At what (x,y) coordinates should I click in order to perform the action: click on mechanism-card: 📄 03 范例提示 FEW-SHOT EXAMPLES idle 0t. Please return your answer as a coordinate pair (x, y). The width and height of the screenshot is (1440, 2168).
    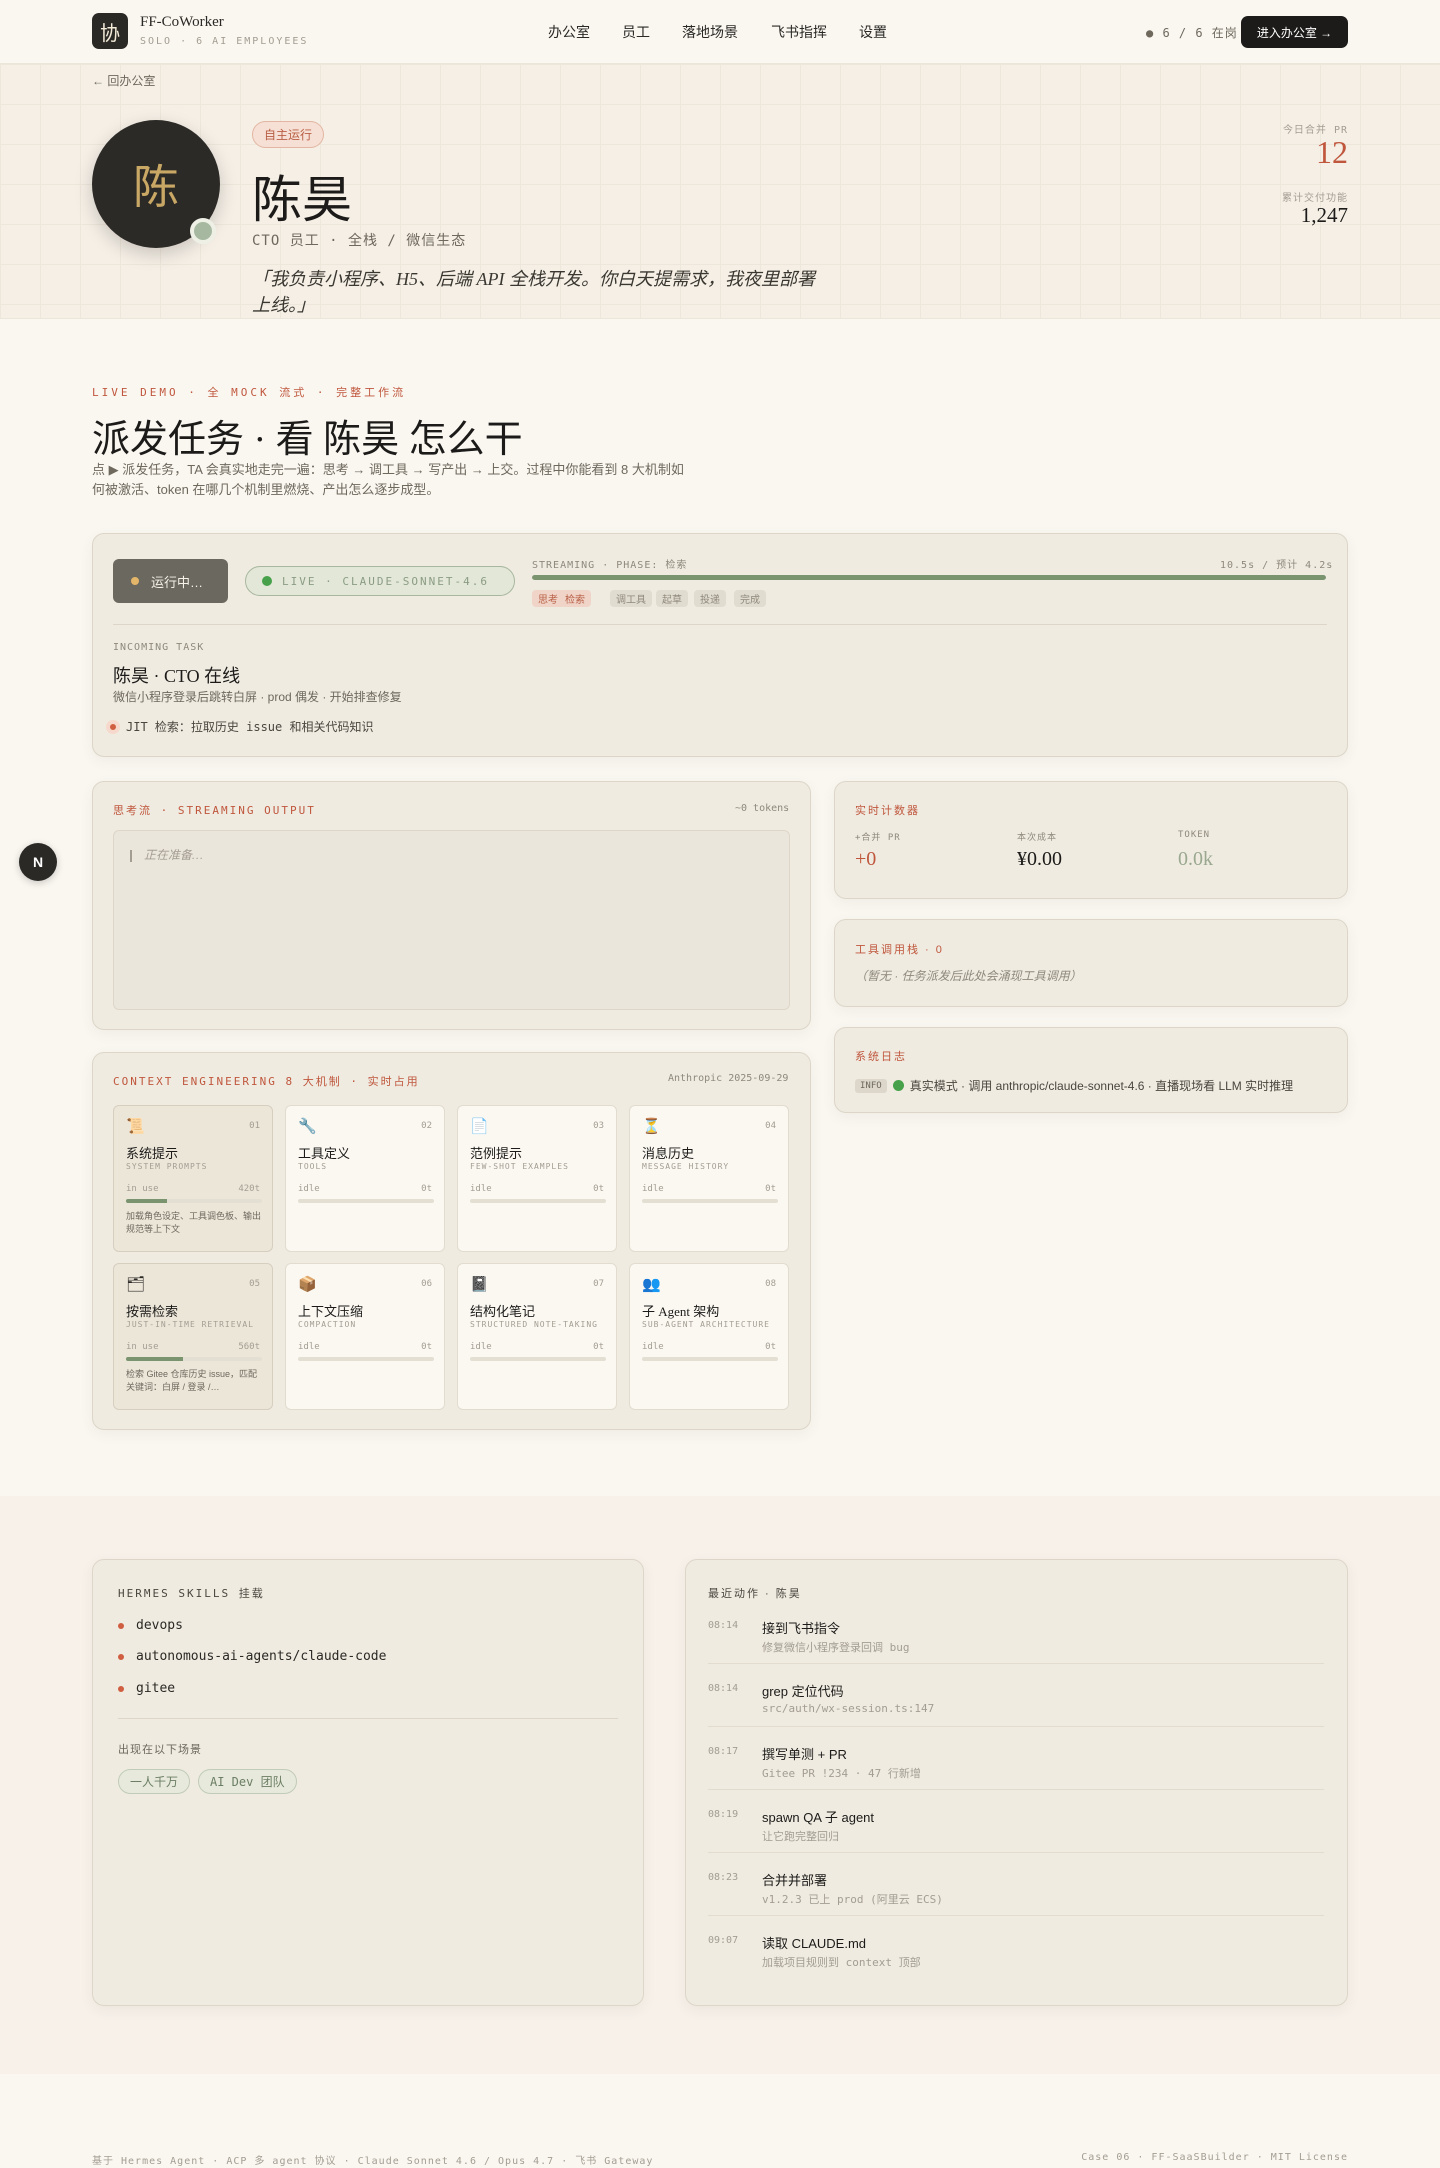
    Looking at the image, I should click on (537, 1178).